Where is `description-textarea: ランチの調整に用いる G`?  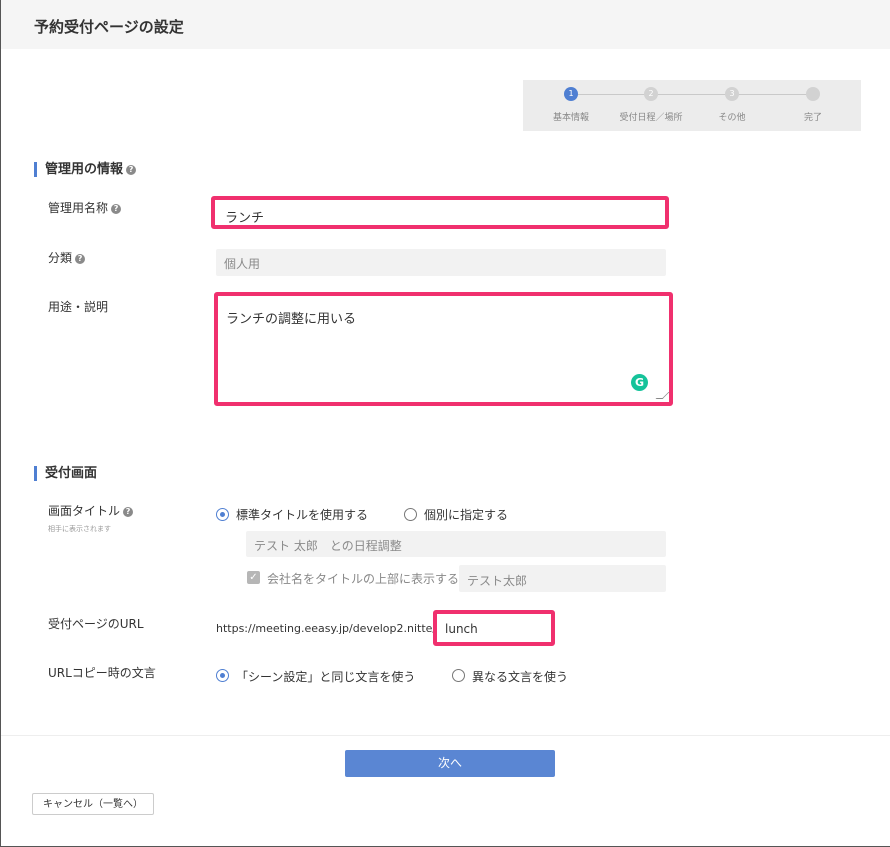
description-textarea: ランチの調整に用いる G is located at coordinates (443, 349).